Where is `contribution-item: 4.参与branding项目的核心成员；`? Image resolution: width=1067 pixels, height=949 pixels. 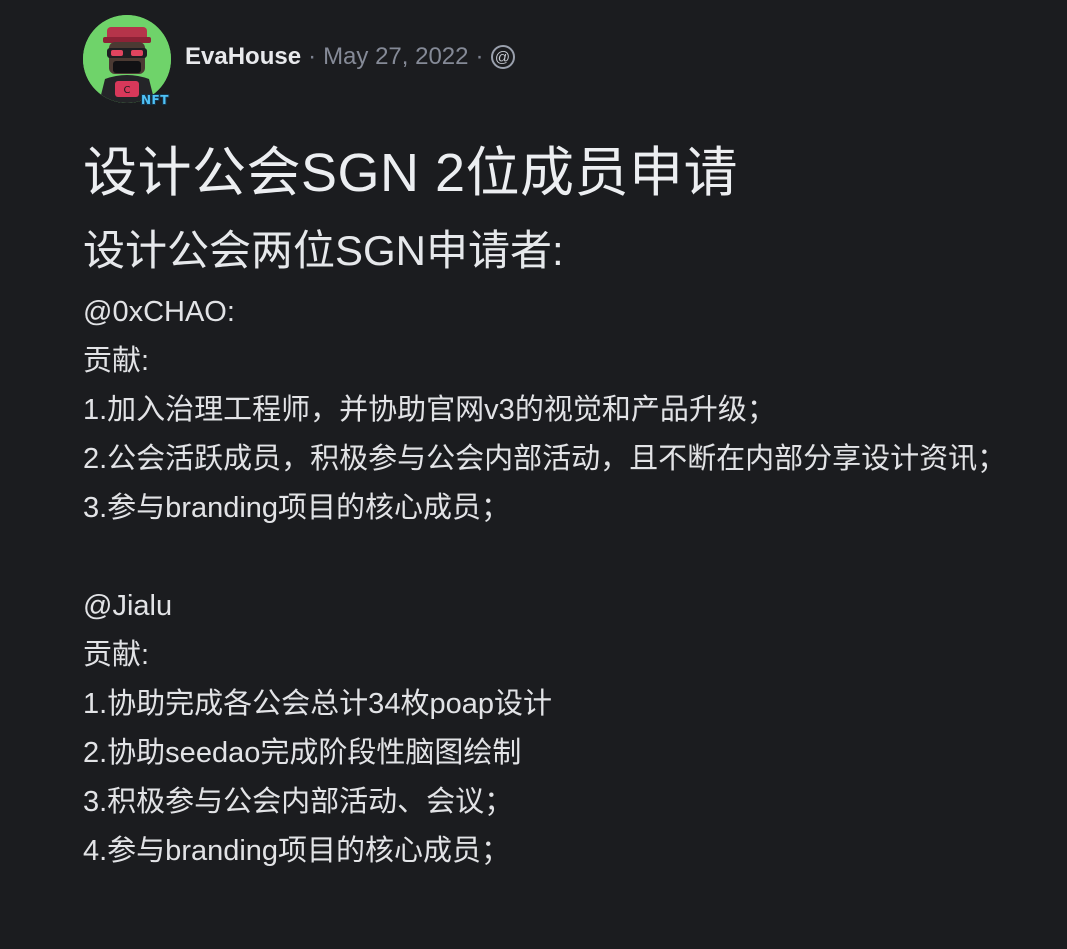 contribution-item: 4.参与branding项目的核心成员； is located at coordinates (297, 851).